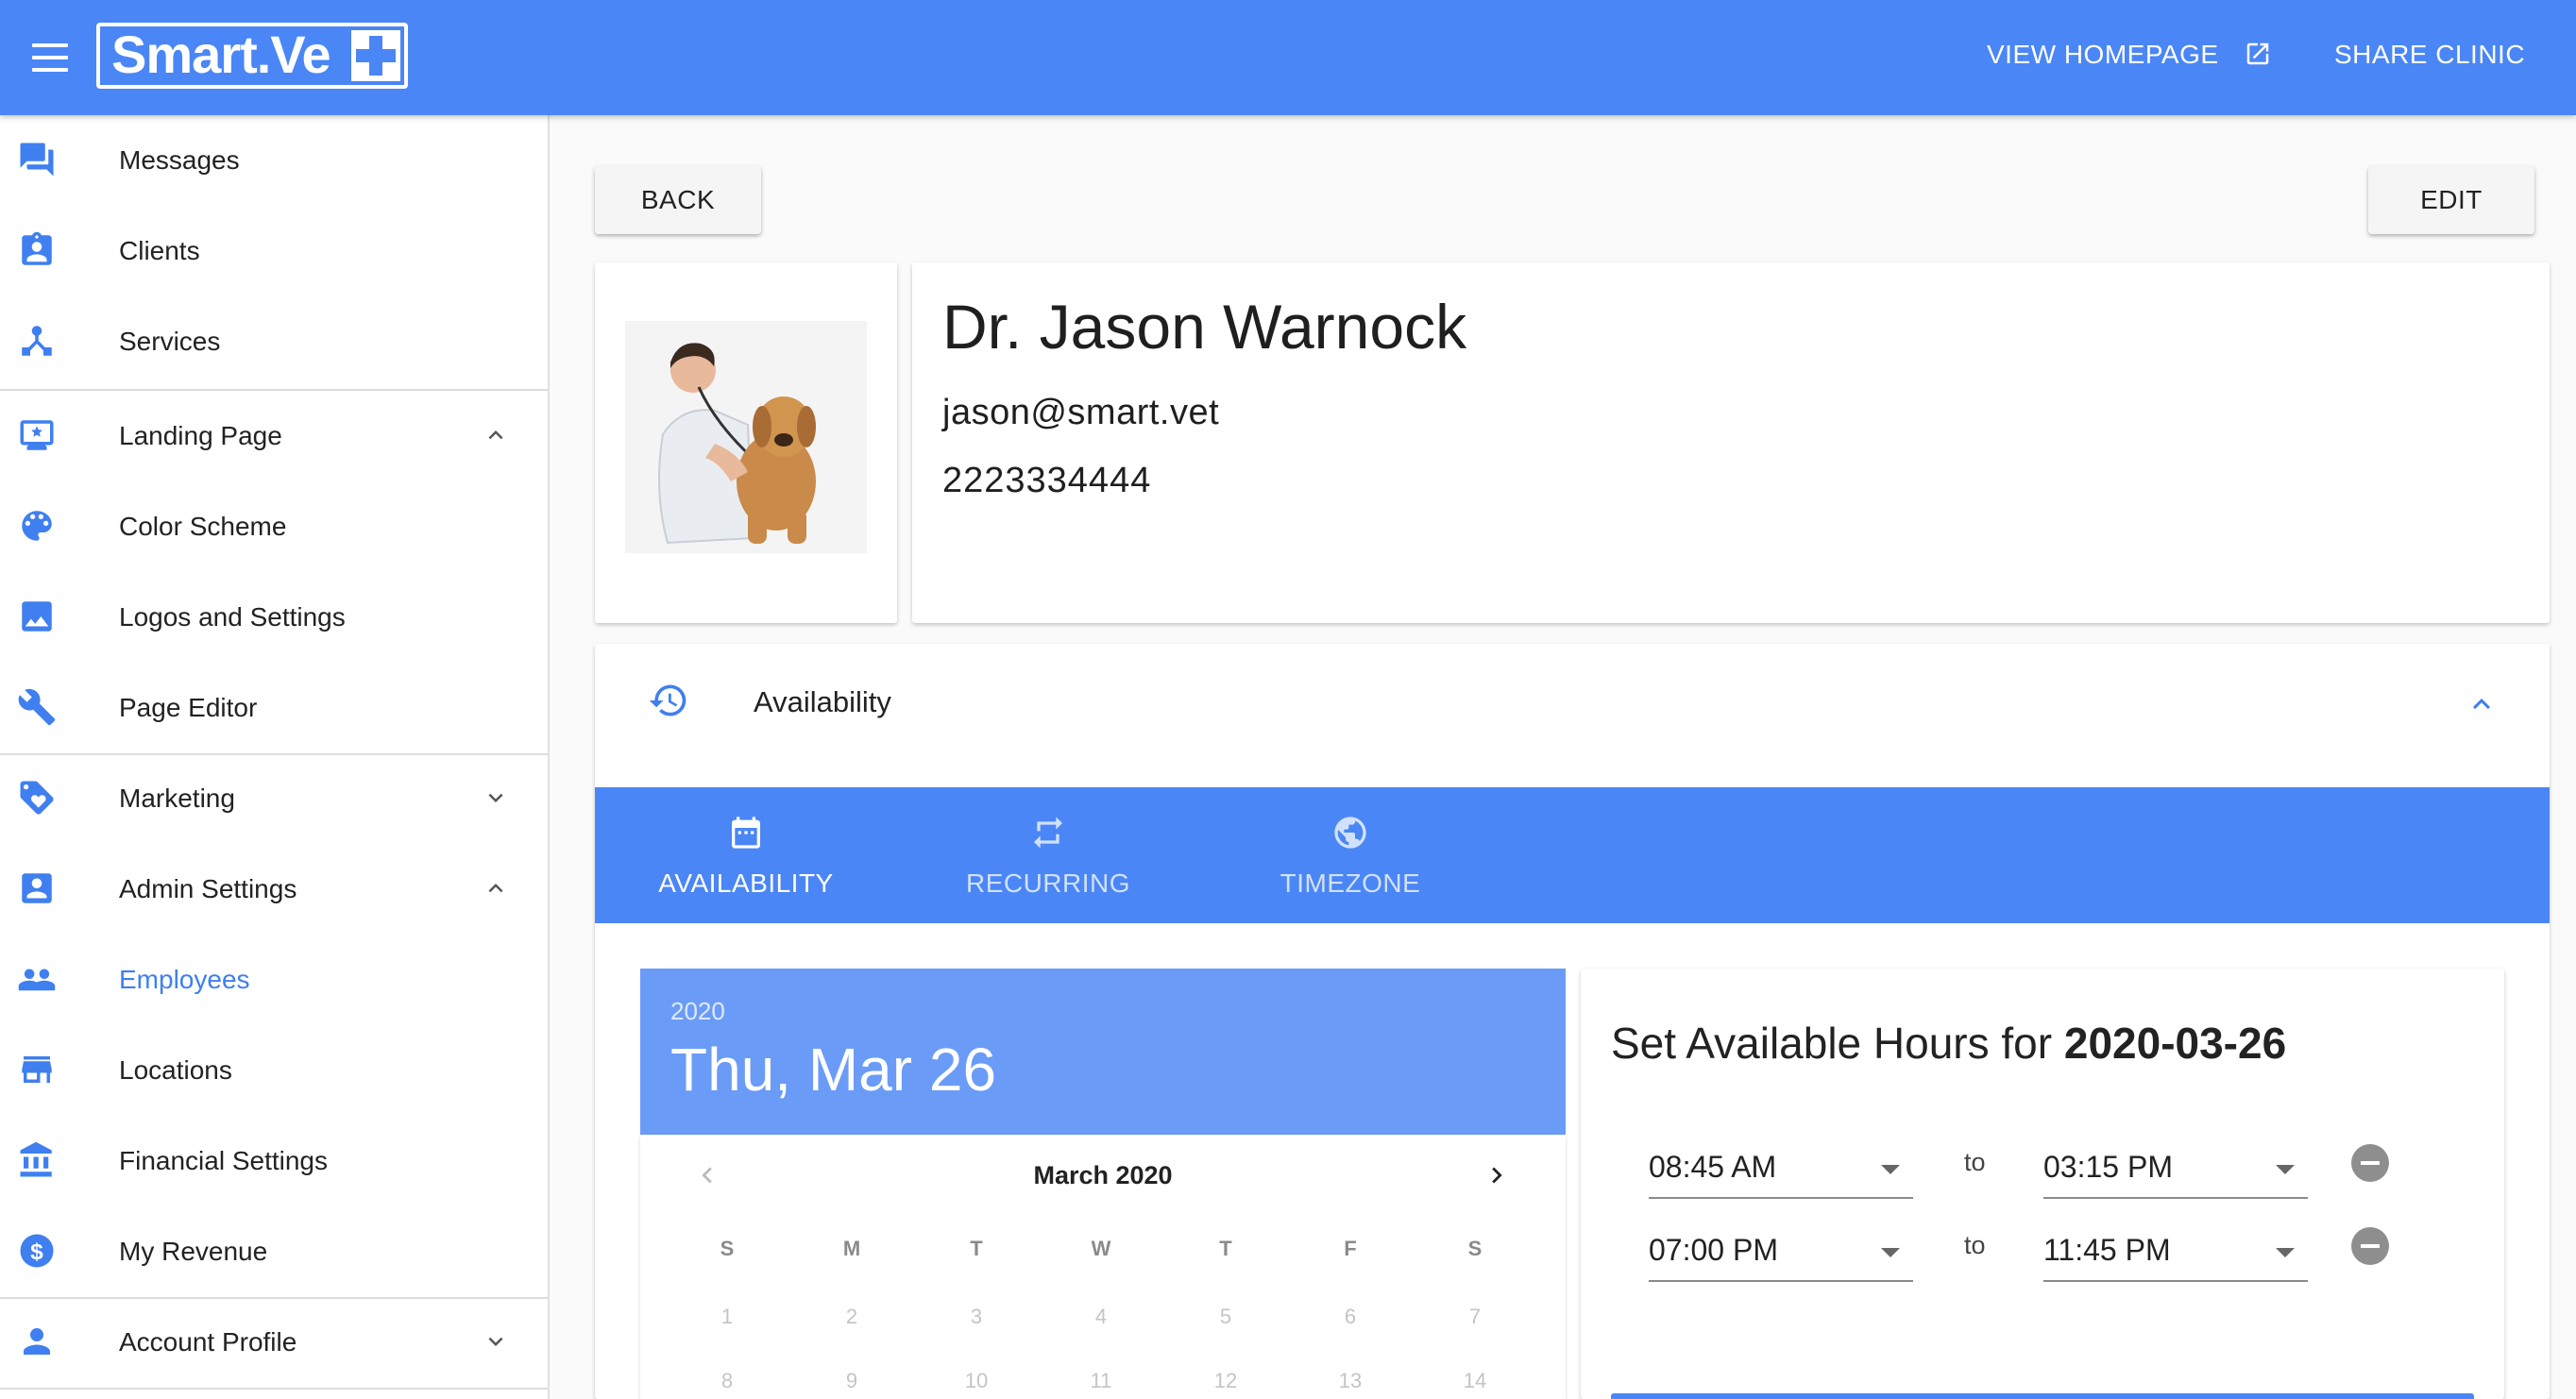  What do you see at coordinates (976, 1381) in the screenshot?
I see `calendar-day: 10` at bounding box center [976, 1381].